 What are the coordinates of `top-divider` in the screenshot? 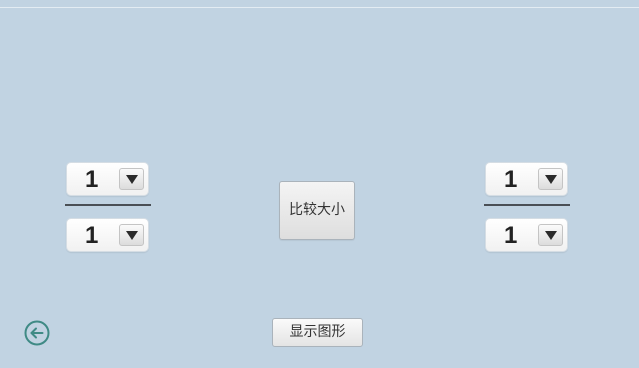 It's located at (319, 7).